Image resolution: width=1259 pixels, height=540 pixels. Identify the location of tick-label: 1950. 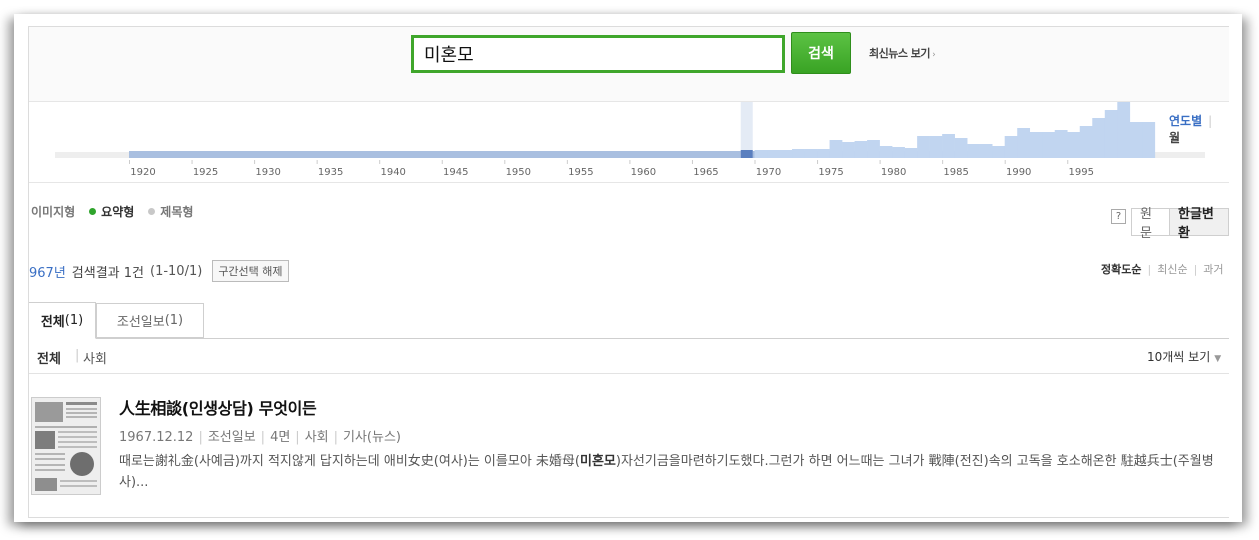
(518, 172).